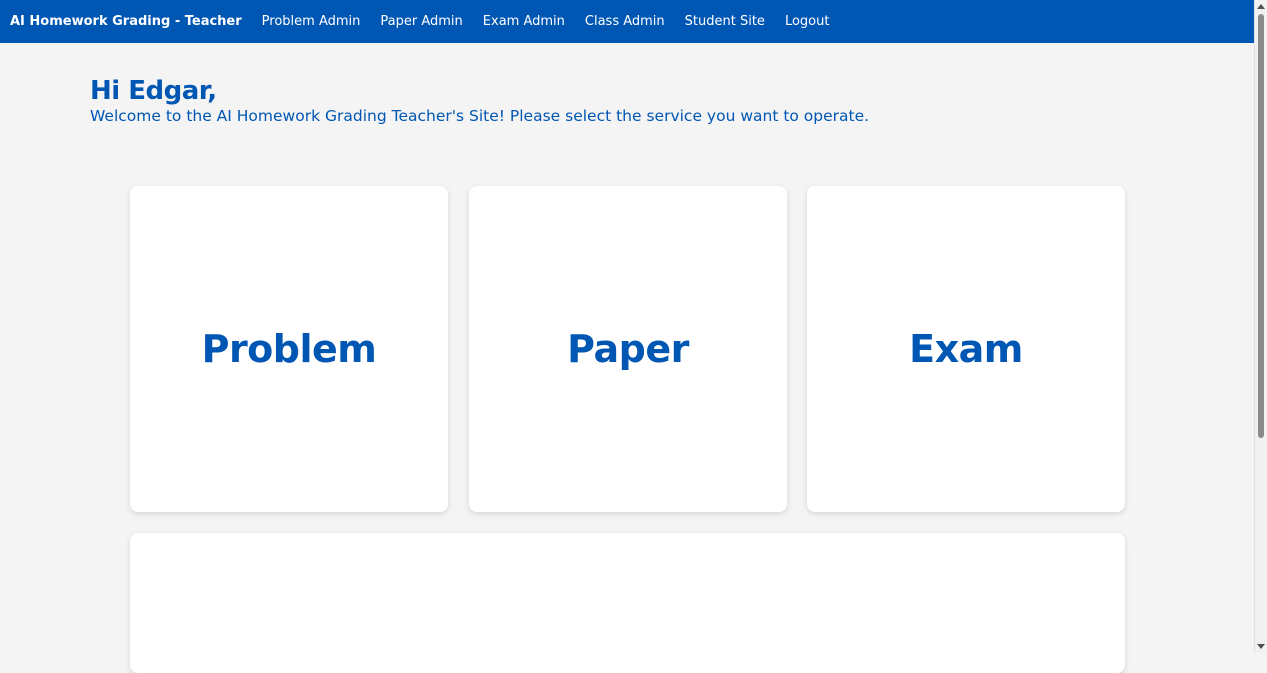  Describe the element at coordinates (725, 21) in the screenshot. I see `nav-link-student-site: Student Site` at that location.